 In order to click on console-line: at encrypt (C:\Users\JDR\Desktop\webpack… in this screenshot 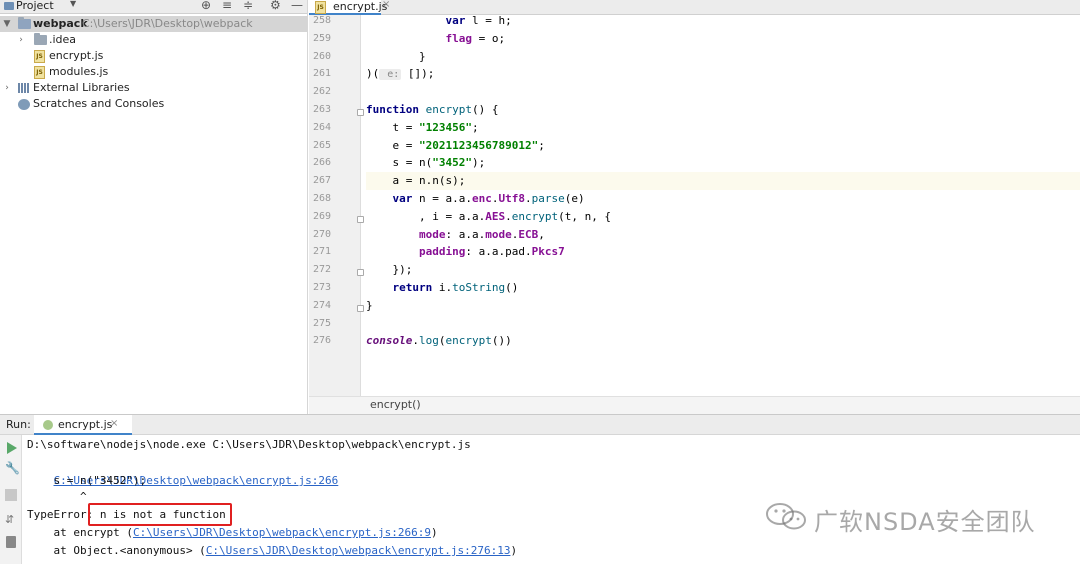, I will do `click(232, 533)`.